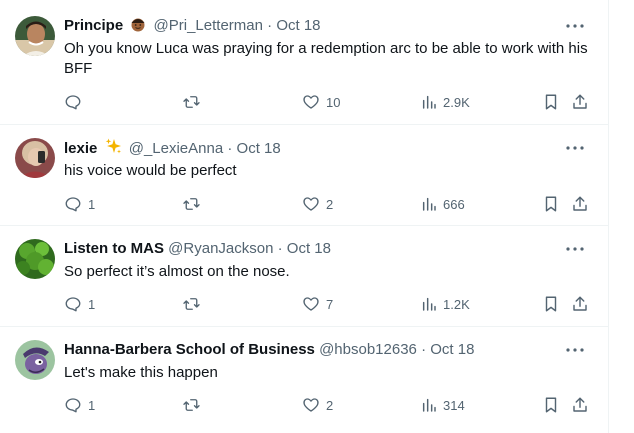  I want to click on views-count: 2.9K, so click(456, 102).